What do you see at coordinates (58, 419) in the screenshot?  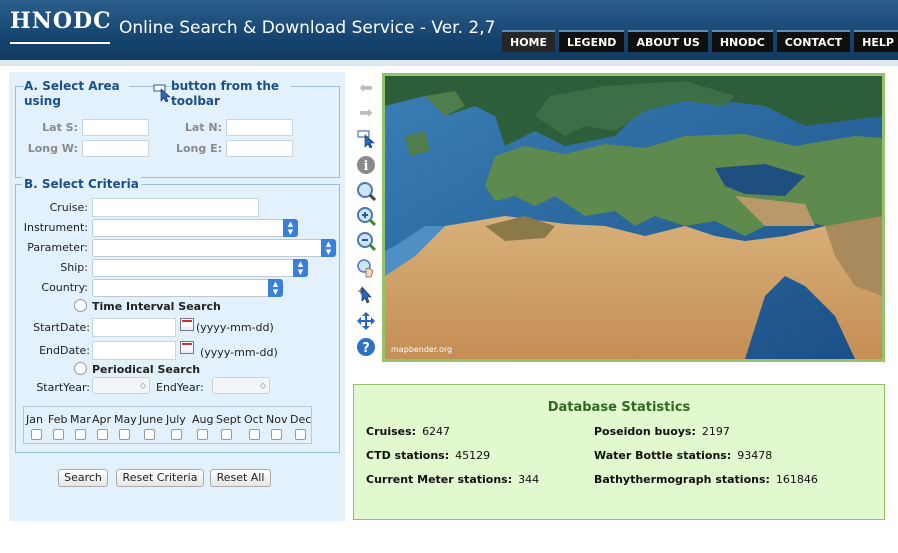 I see `month-label-feb: Feb` at bounding box center [58, 419].